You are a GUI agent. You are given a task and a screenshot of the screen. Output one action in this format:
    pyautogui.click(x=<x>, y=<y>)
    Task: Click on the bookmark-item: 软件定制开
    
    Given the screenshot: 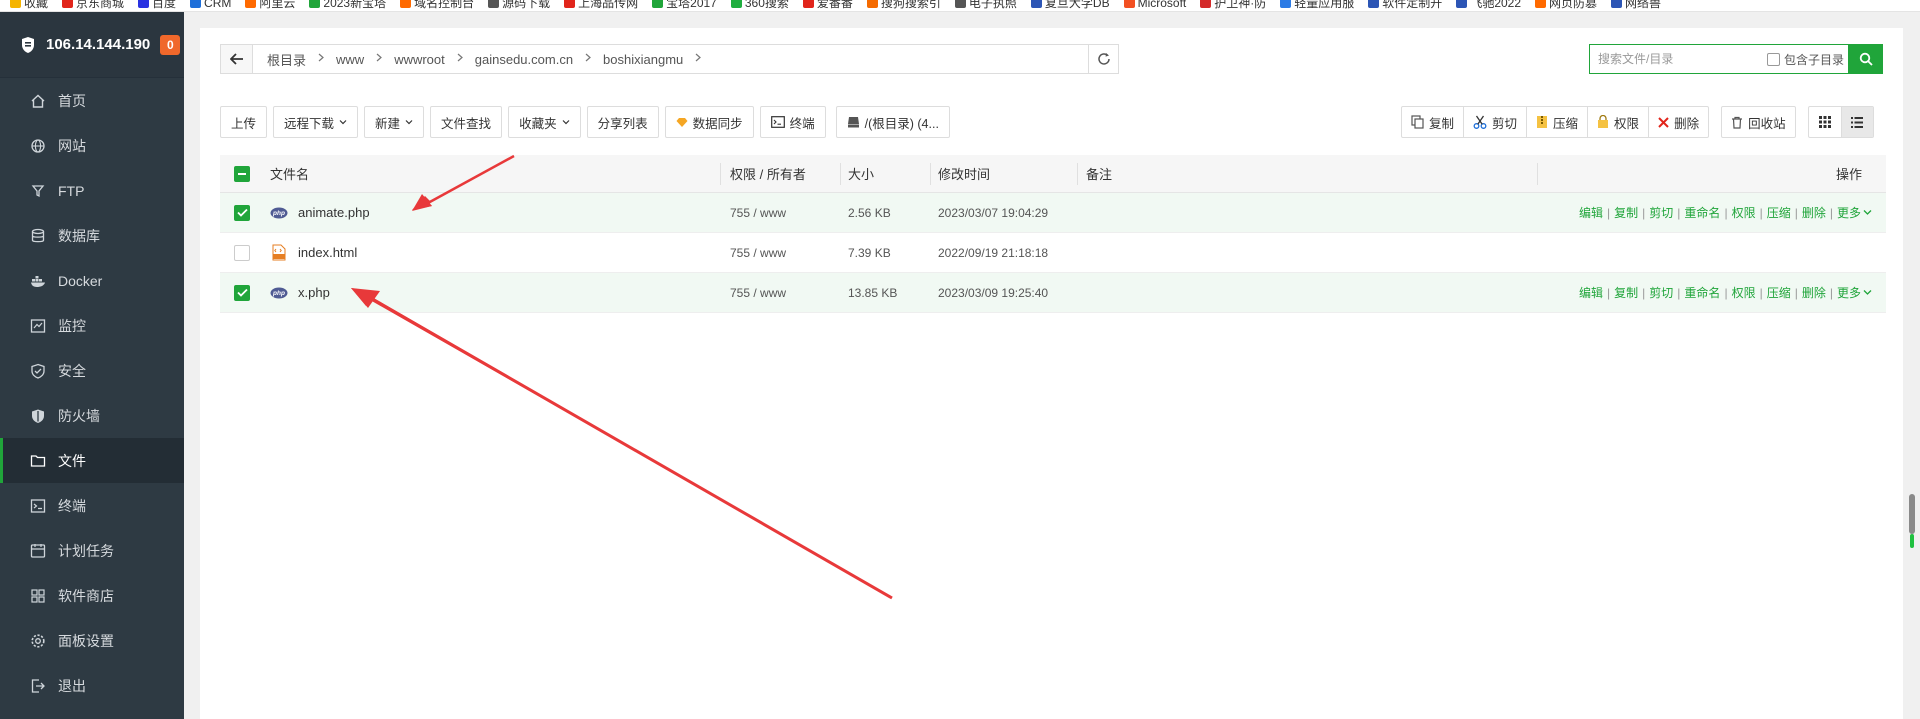 What is the action you would take?
    pyautogui.click(x=1405, y=4)
    